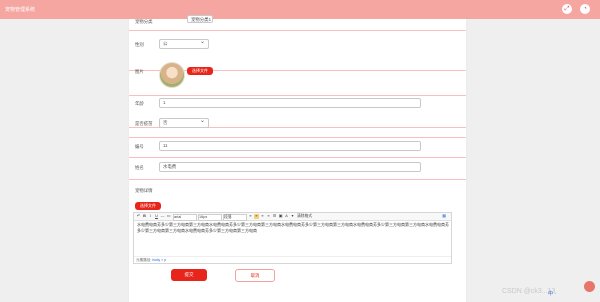 This screenshot has height=302, width=600. I want to click on align-left-icon: ≡, so click(250, 216).